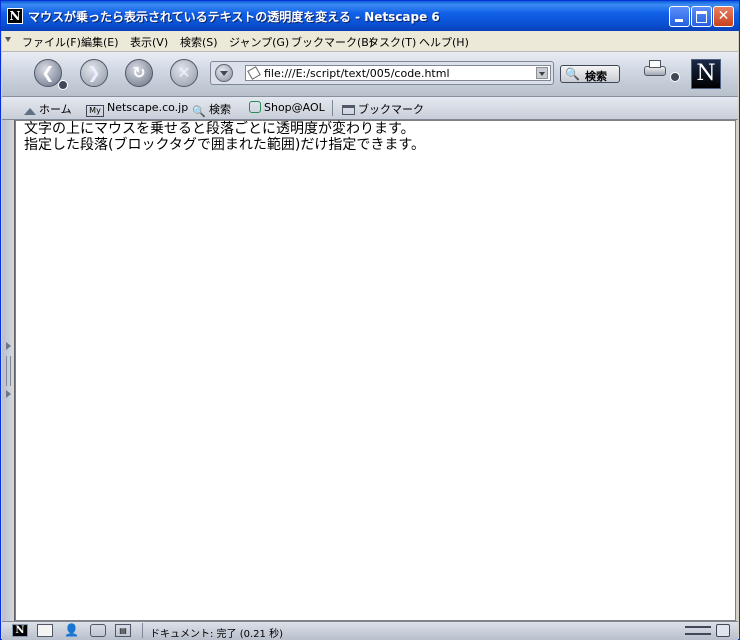  I want to click on composer-icon, so click(98, 630).